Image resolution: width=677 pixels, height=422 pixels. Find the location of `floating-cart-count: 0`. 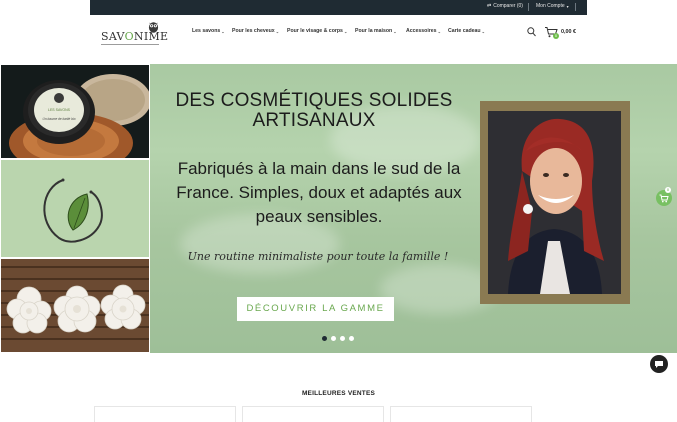

floating-cart-count: 0 is located at coordinates (668, 190).